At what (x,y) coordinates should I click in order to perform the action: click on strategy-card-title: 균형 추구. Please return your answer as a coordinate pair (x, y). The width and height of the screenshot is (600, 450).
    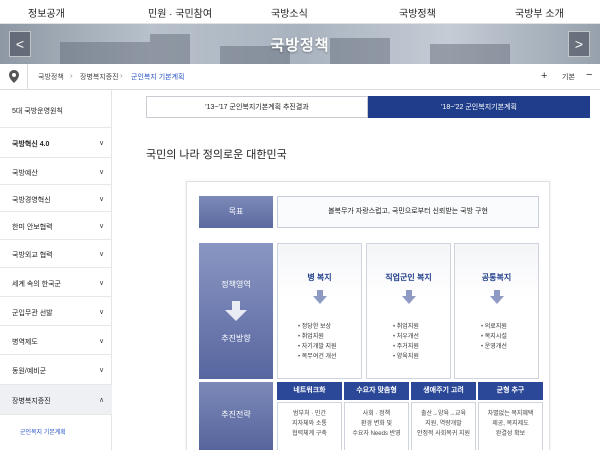
    Looking at the image, I should click on (510, 391).